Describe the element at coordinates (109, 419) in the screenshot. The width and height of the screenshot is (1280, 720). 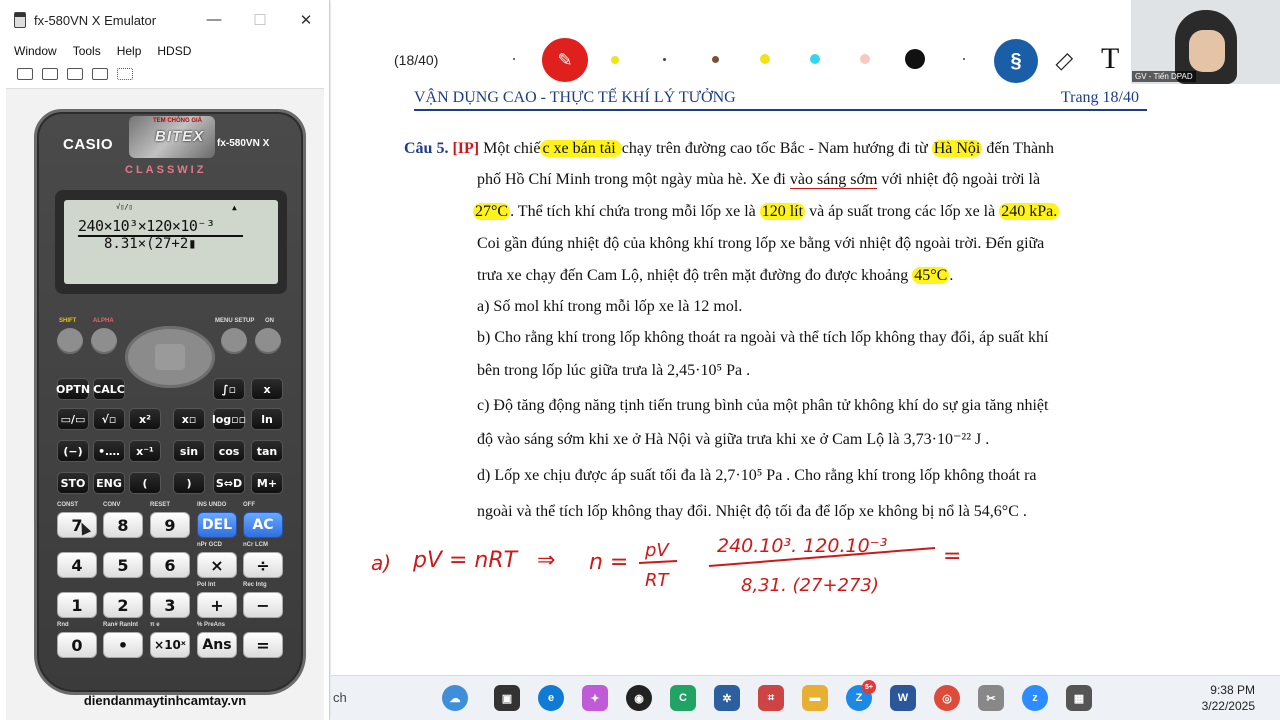
I see `key-sqrt: √▫` at that location.